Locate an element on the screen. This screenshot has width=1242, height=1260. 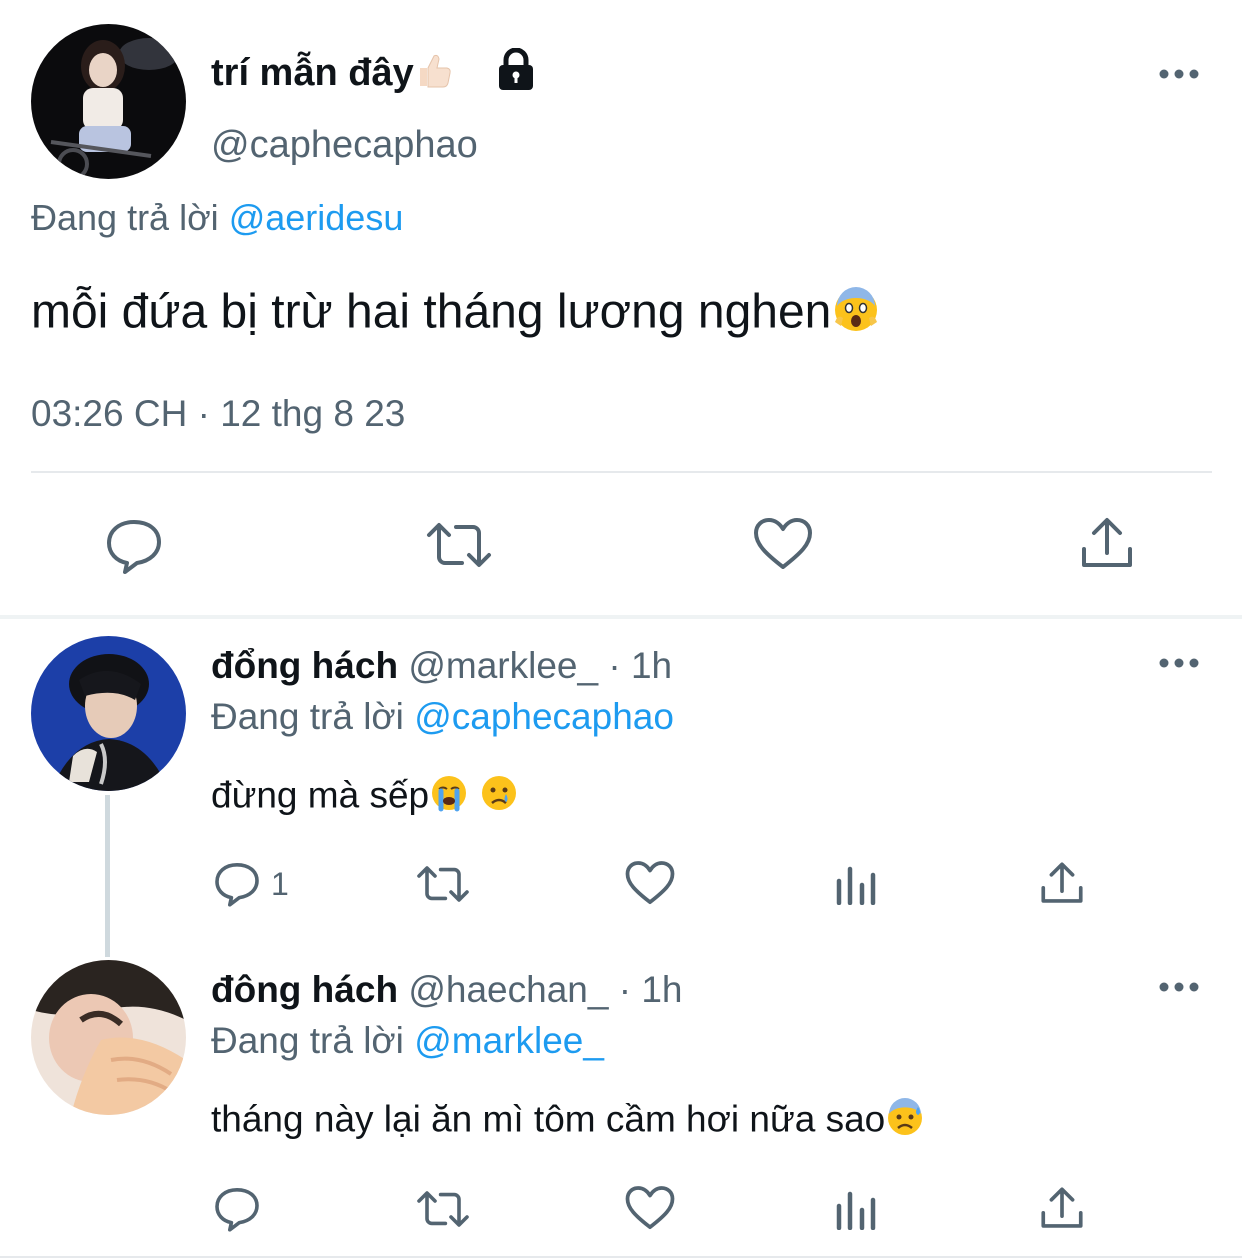
avatar-main is located at coordinates (108, 101).